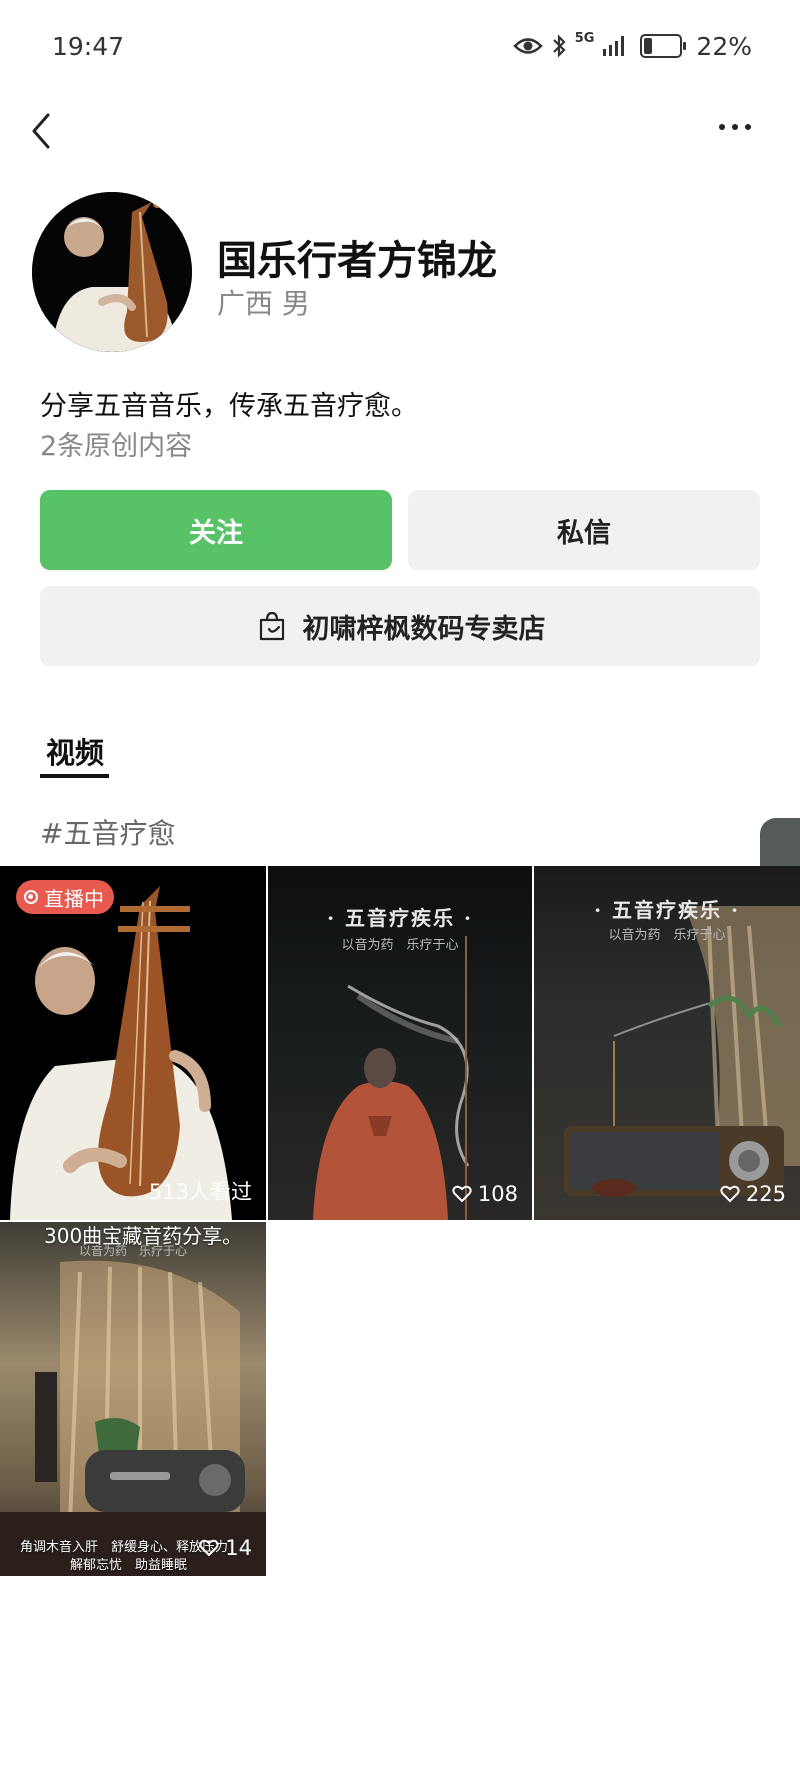 The height and width of the screenshot is (1776, 800). I want to click on like-count: 14, so click(225, 1548).